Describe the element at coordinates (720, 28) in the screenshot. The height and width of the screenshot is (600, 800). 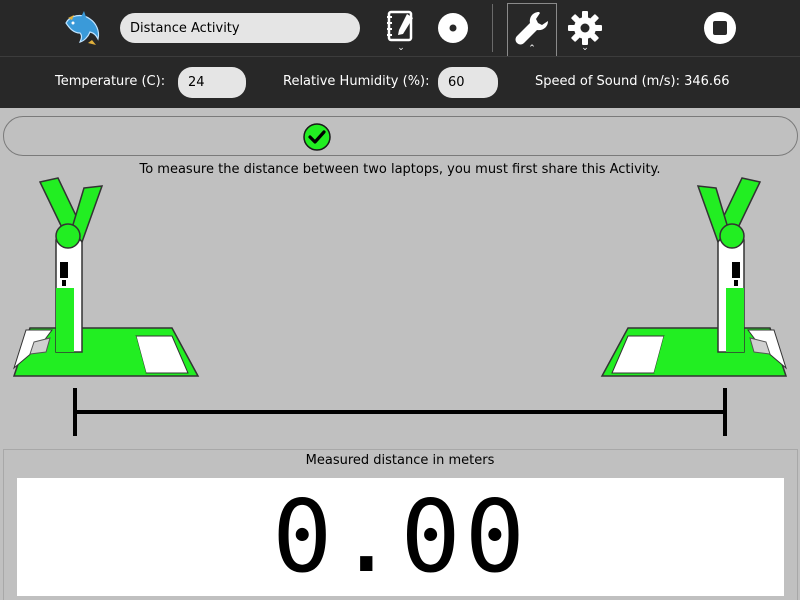
I see `stop-icon` at that location.